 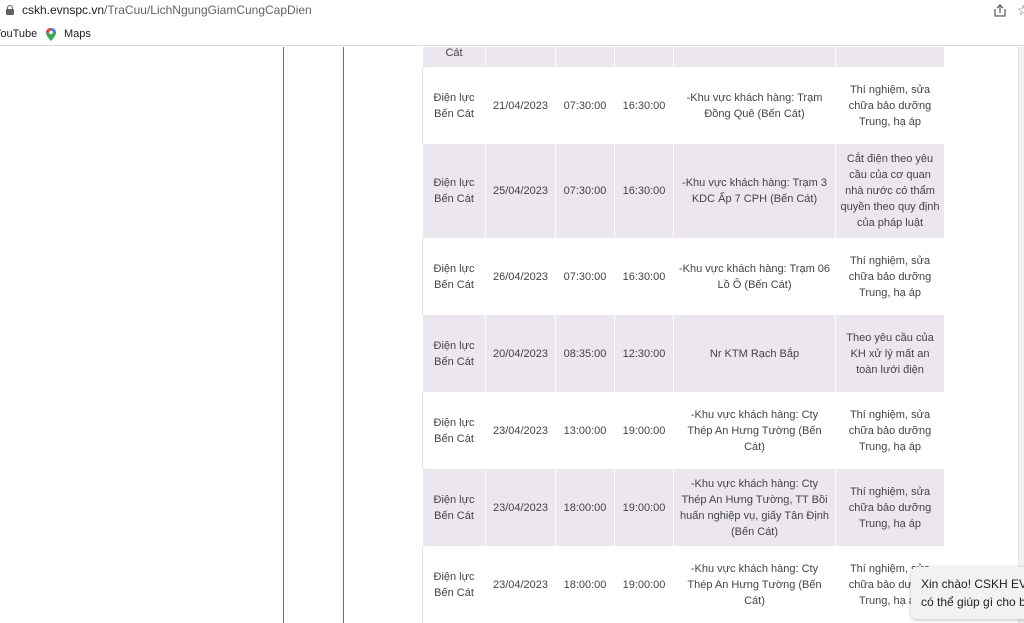 I want to click on date-cell: 21/04/2023, so click(x=520, y=105).